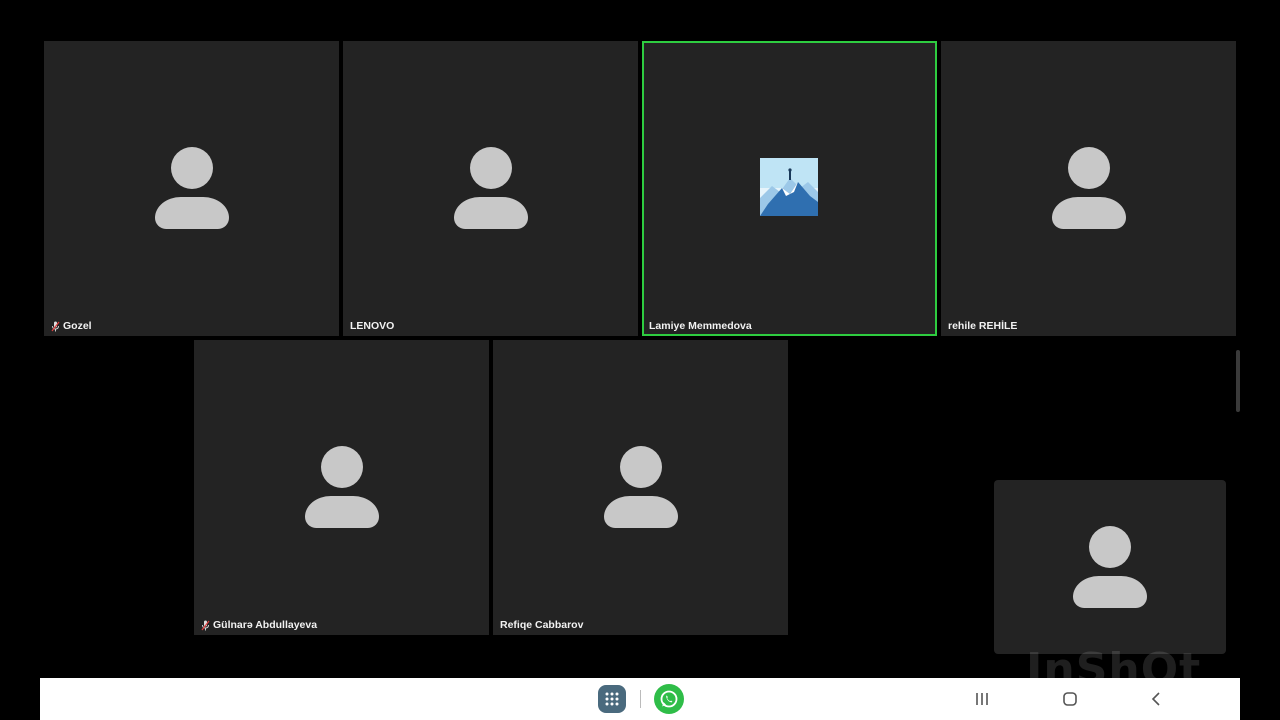  Describe the element at coordinates (612, 699) in the screenshot. I see `apps-grid-icon` at that location.